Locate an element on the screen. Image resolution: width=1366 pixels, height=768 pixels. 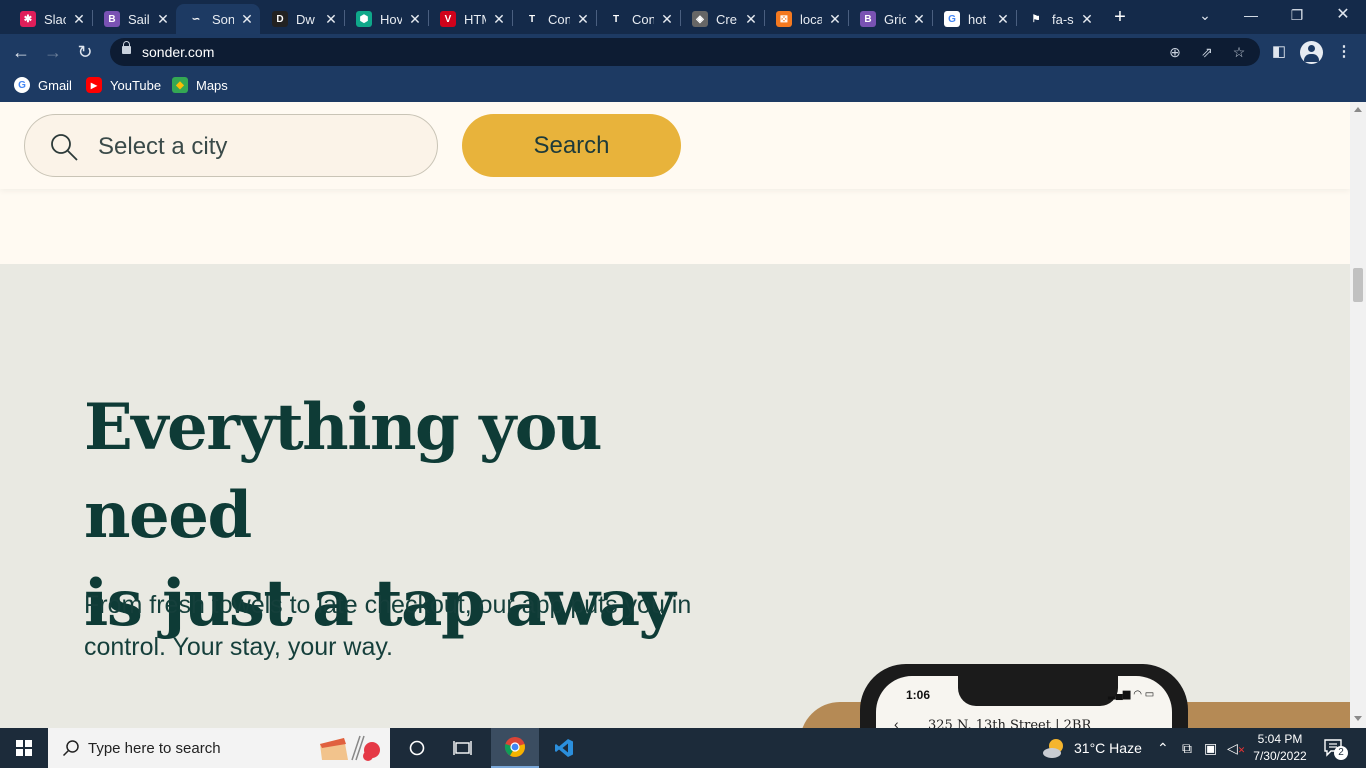
maps-icon: ◆ is located at coordinates (180, 85).